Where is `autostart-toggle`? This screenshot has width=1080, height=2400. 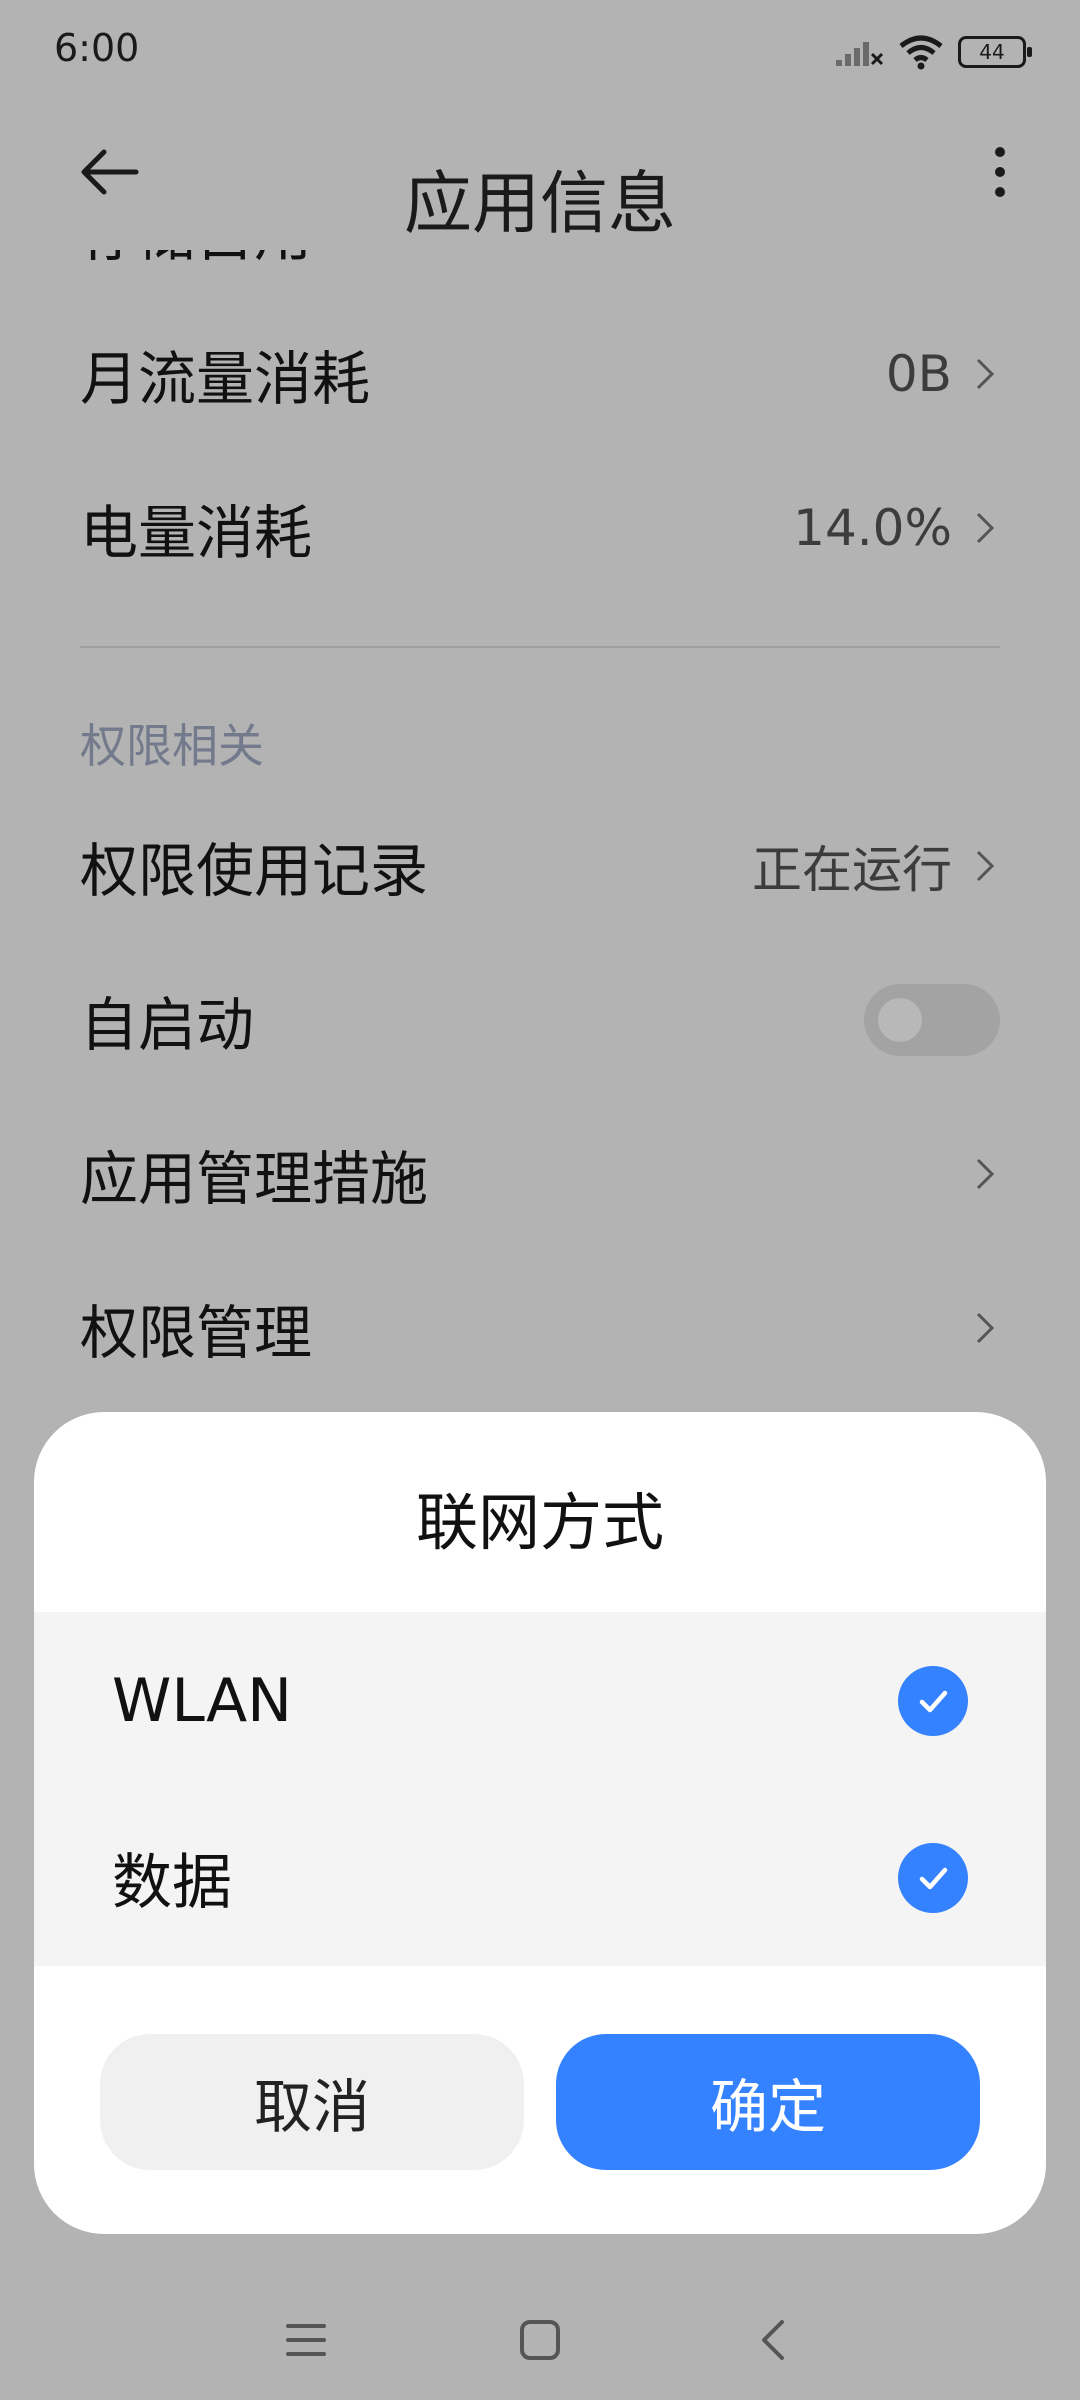 autostart-toggle is located at coordinates (932, 1020).